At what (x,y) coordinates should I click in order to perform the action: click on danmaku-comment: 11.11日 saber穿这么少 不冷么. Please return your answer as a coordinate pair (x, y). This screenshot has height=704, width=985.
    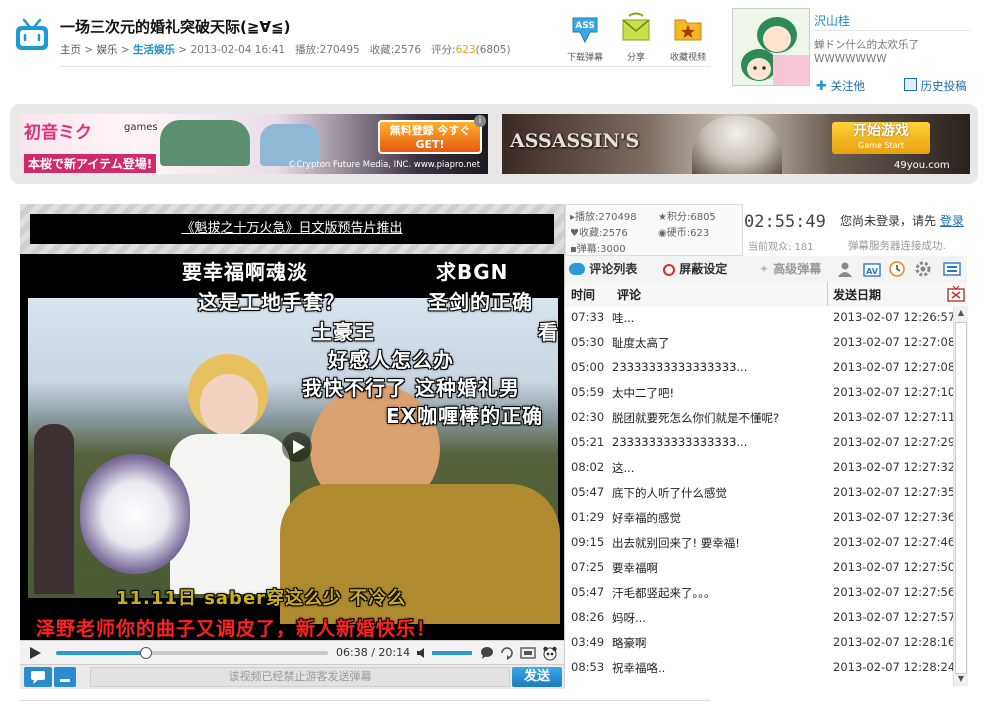
    Looking at the image, I should click on (261, 598).